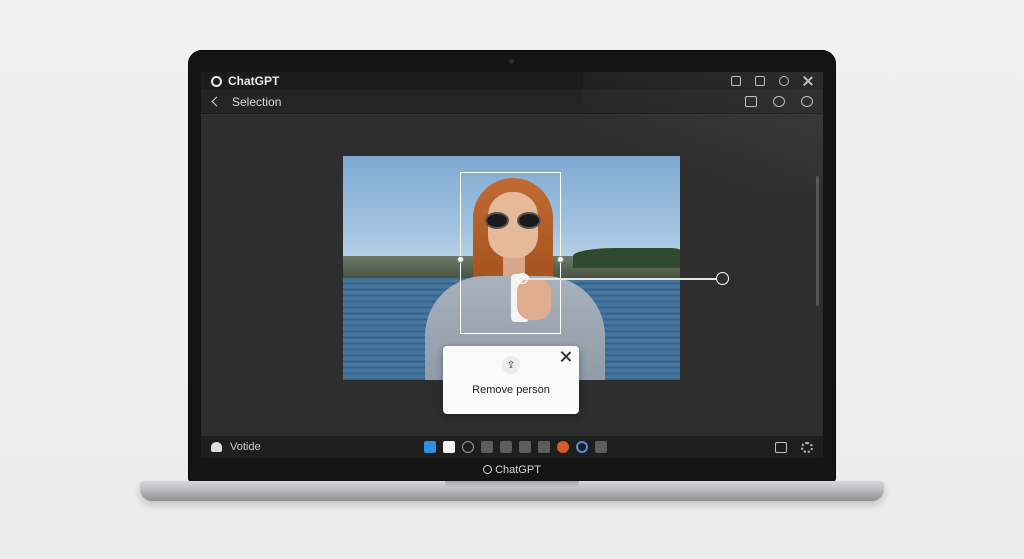 This screenshot has width=1024, height=559. What do you see at coordinates (817, 241) in the screenshot?
I see `vertical-scrollbar` at bounding box center [817, 241].